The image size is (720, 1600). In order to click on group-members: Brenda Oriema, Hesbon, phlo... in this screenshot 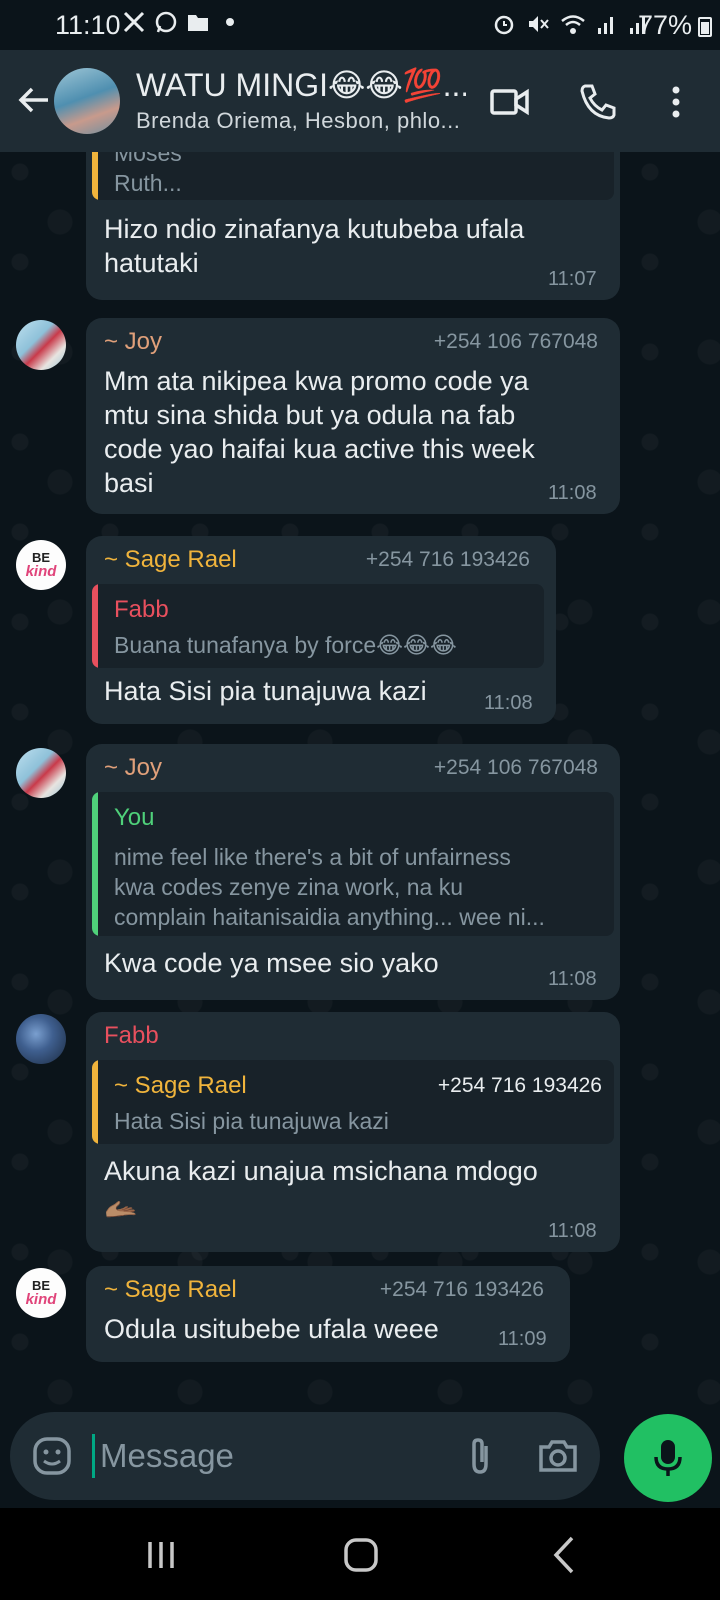, I will do `click(301, 121)`.